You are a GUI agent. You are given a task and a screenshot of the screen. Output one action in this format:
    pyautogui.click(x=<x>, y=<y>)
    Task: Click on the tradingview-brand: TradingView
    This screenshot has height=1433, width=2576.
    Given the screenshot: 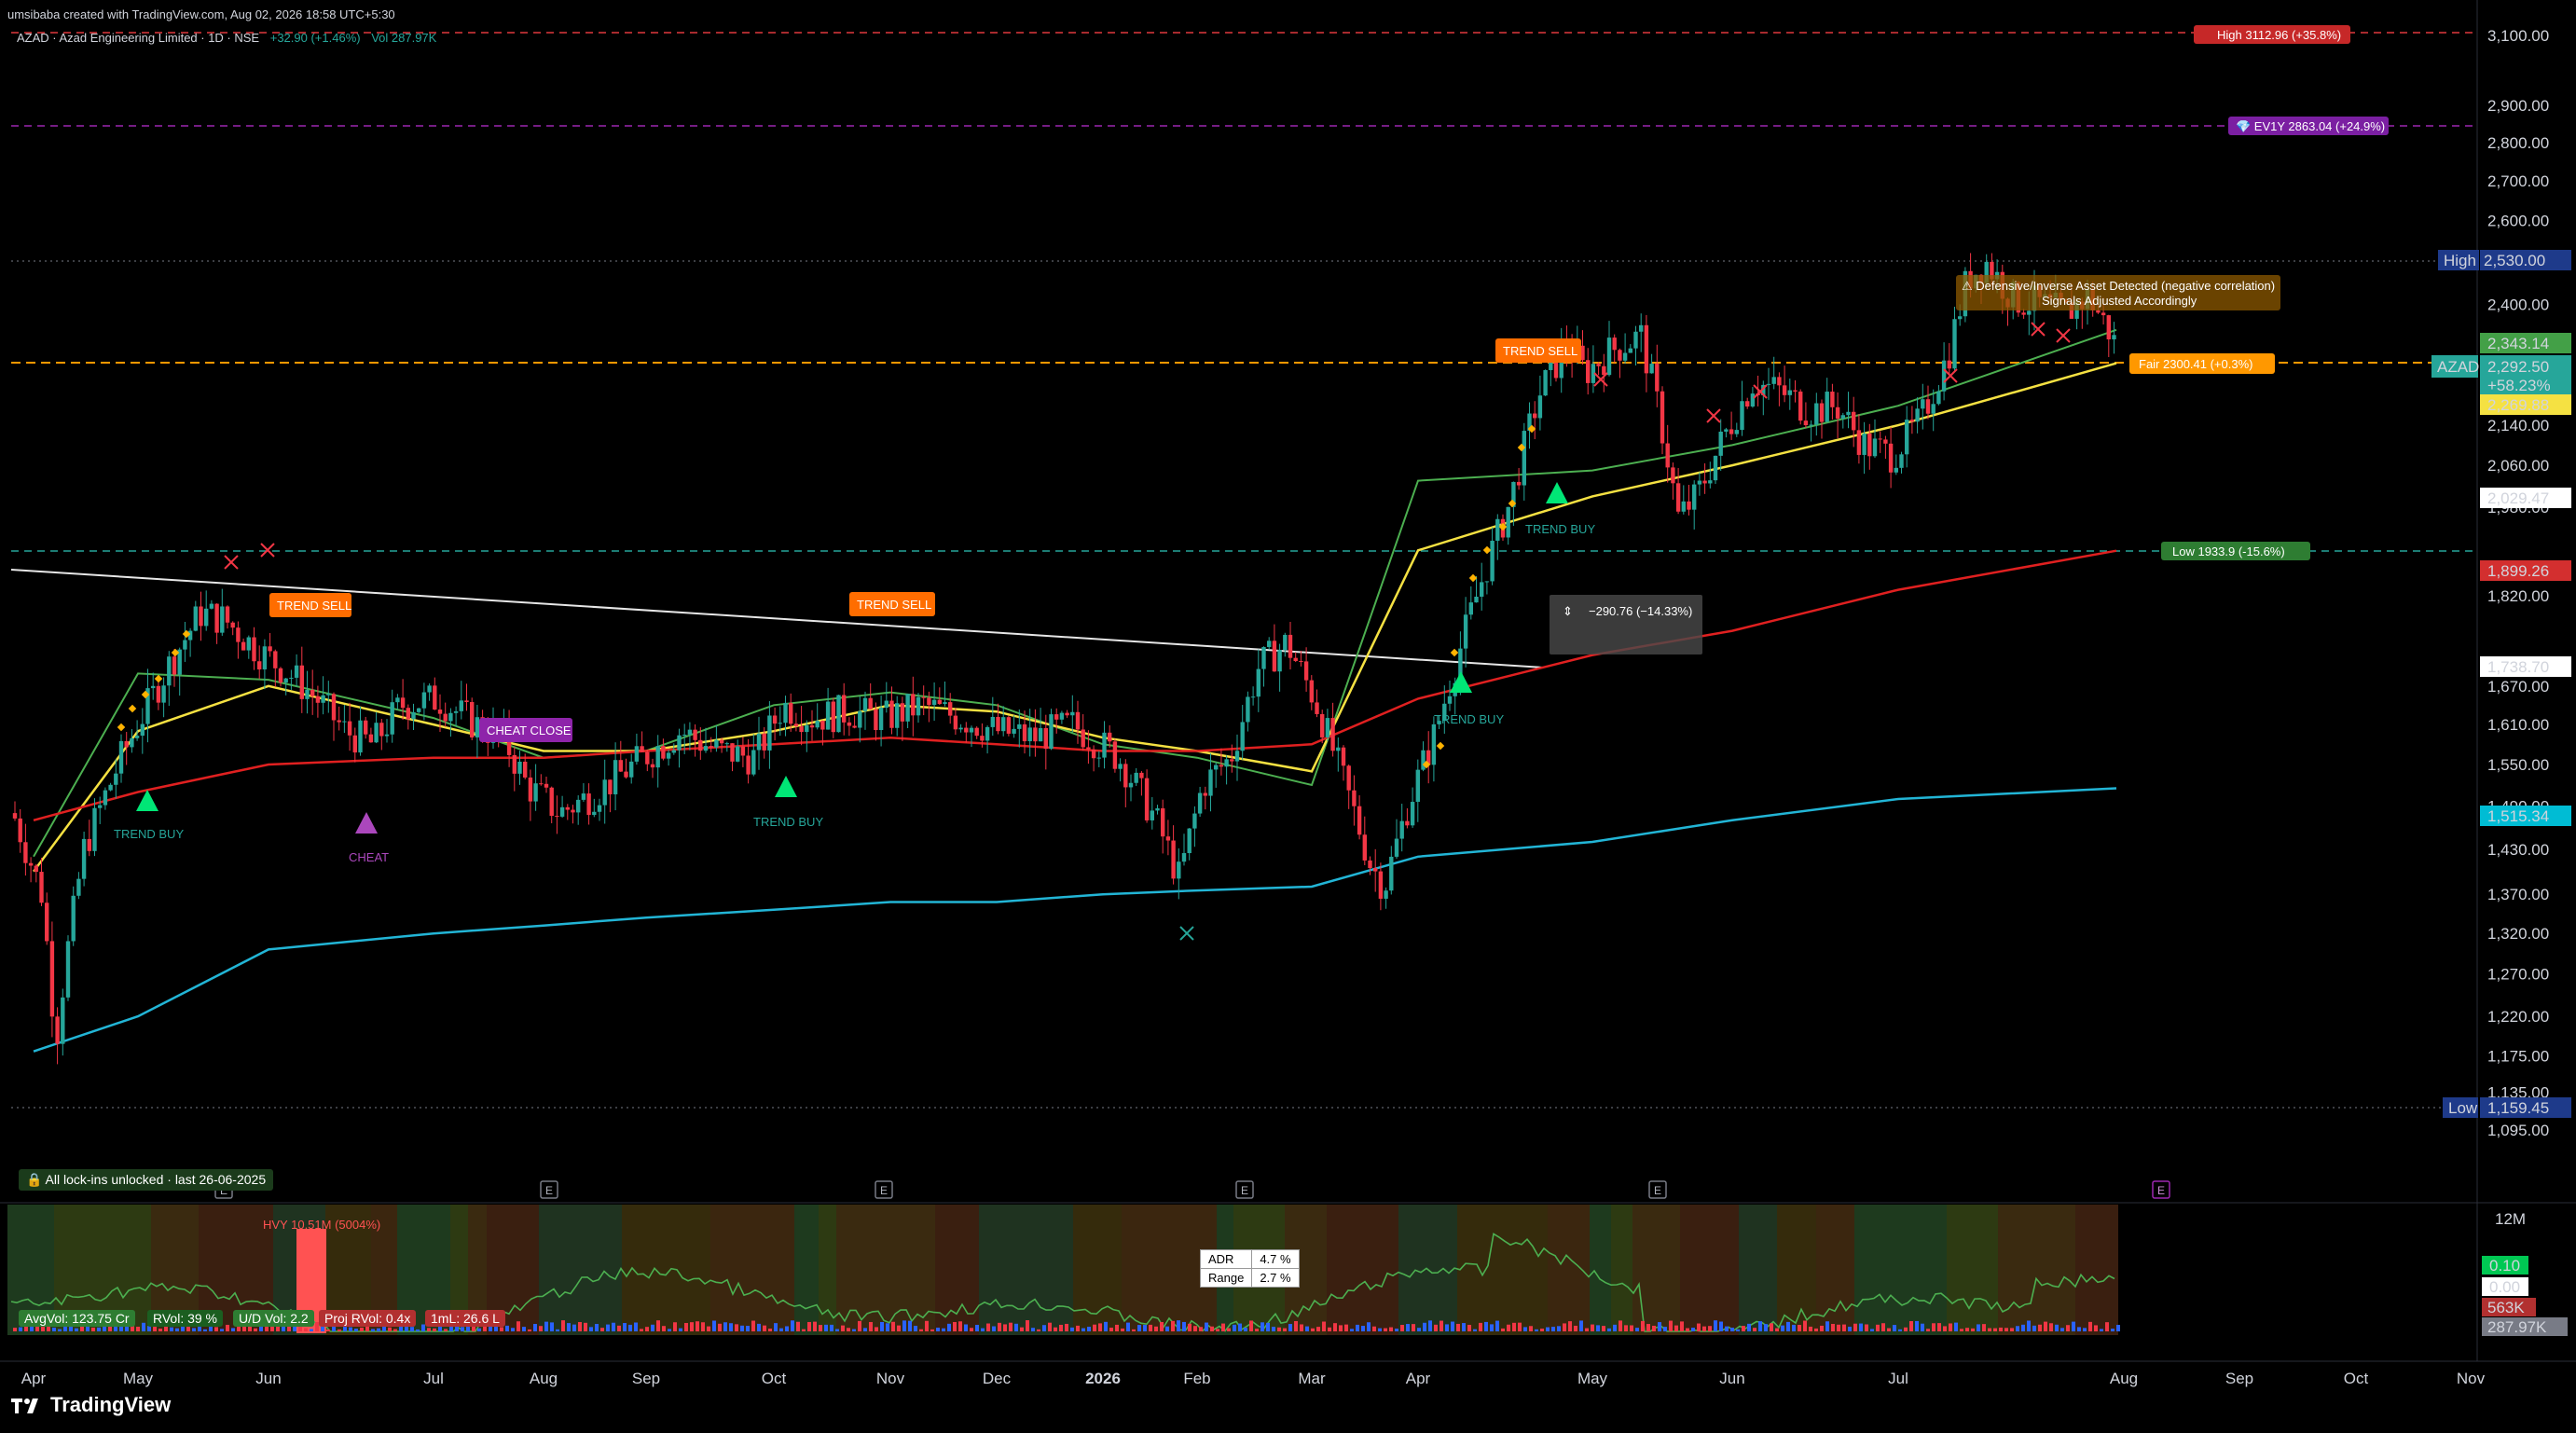 What is the action you would take?
    pyautogui.click(x=91, y=1405)
    